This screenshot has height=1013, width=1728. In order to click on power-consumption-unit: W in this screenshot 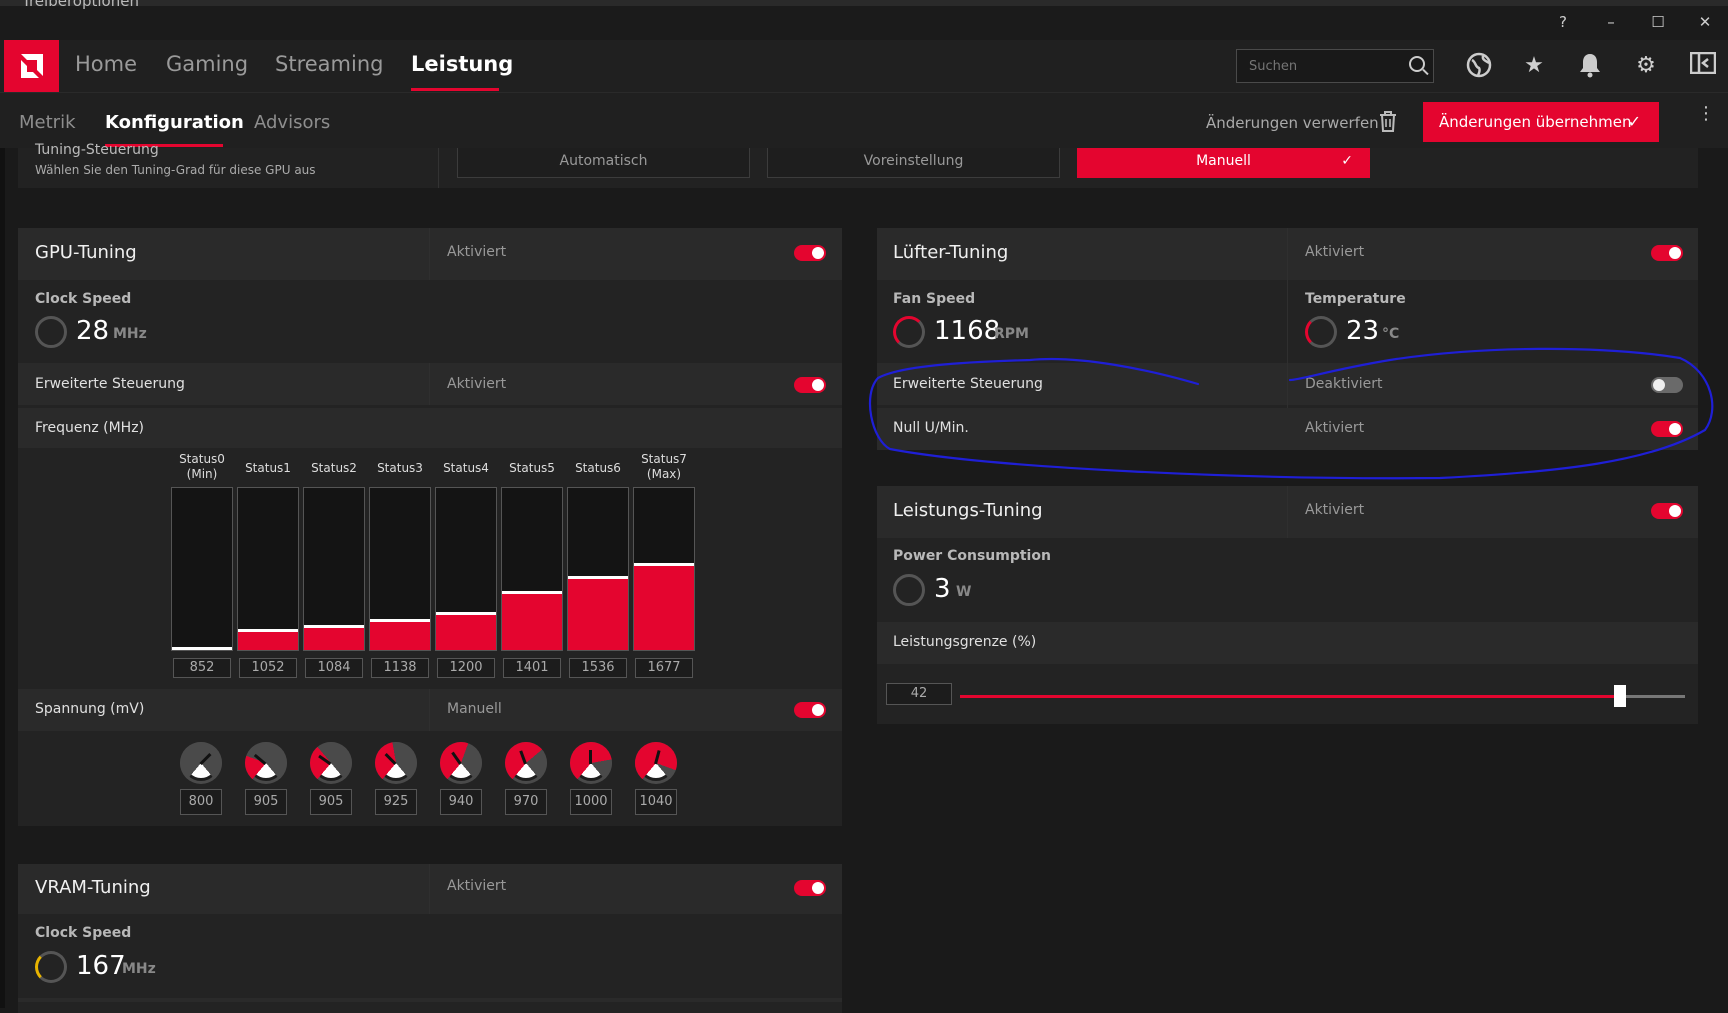, I will do `click(964, 592)`.